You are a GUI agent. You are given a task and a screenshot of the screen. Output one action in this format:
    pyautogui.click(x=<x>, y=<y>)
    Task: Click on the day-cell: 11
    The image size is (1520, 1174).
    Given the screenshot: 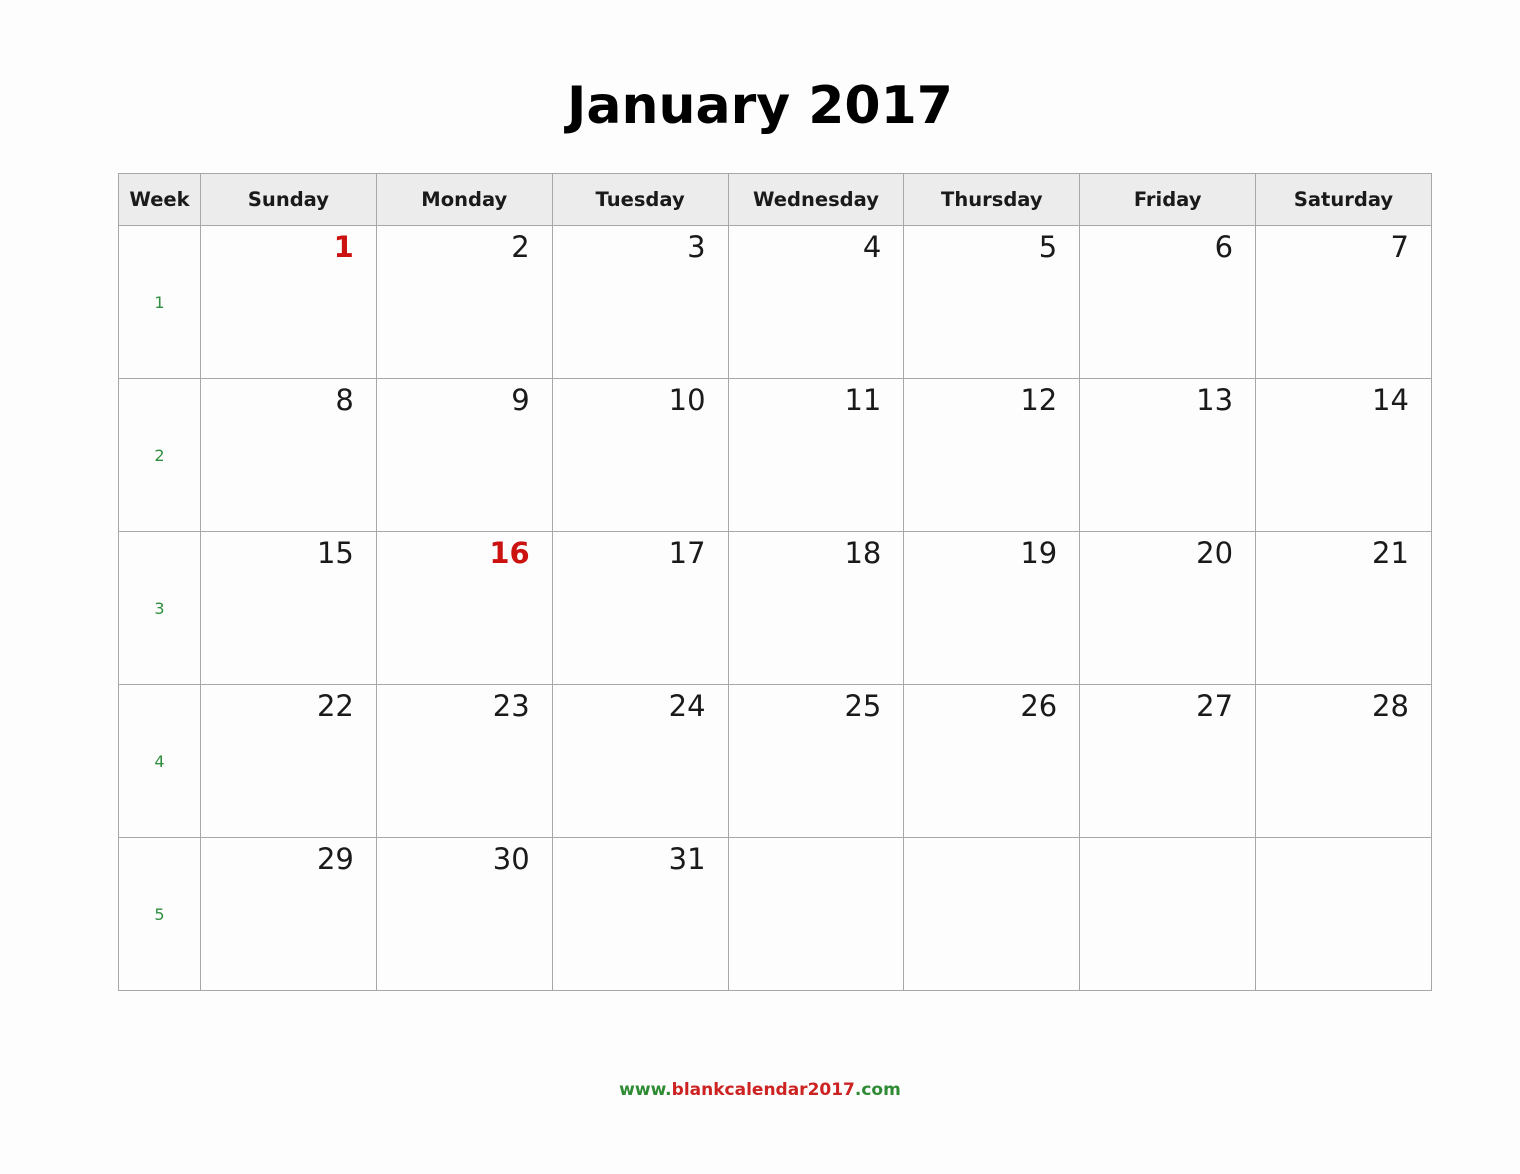 What is the action you would take?
    pyautogui.click(x=816, y=455)
    